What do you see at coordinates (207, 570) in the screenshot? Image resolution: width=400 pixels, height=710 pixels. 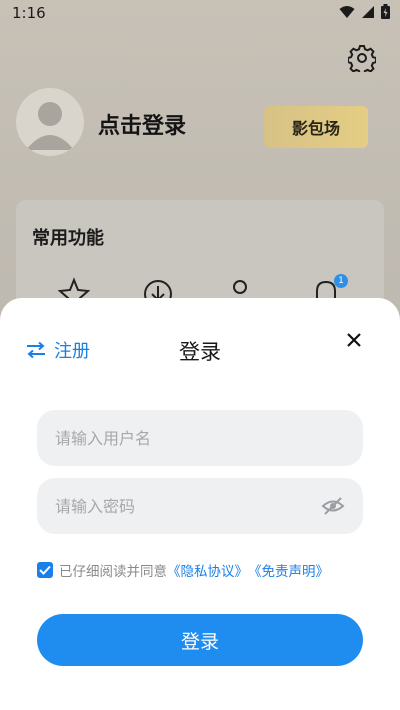 I see `privacy-policy-link: 《隐私协议》` at bounding box center [207, 570].